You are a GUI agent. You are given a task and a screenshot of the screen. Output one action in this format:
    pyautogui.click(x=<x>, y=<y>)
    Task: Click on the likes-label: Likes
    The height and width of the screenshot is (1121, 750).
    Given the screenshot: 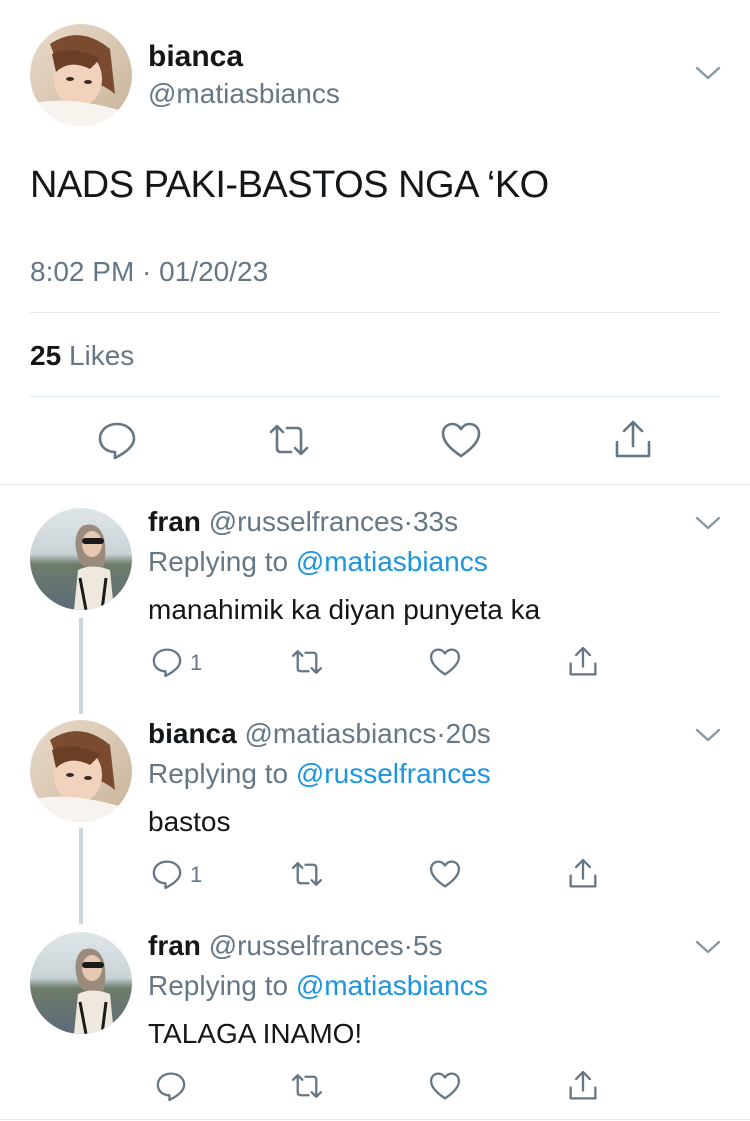 What is the action you would take?
    pyautogui.click(x=101, y=355)
    